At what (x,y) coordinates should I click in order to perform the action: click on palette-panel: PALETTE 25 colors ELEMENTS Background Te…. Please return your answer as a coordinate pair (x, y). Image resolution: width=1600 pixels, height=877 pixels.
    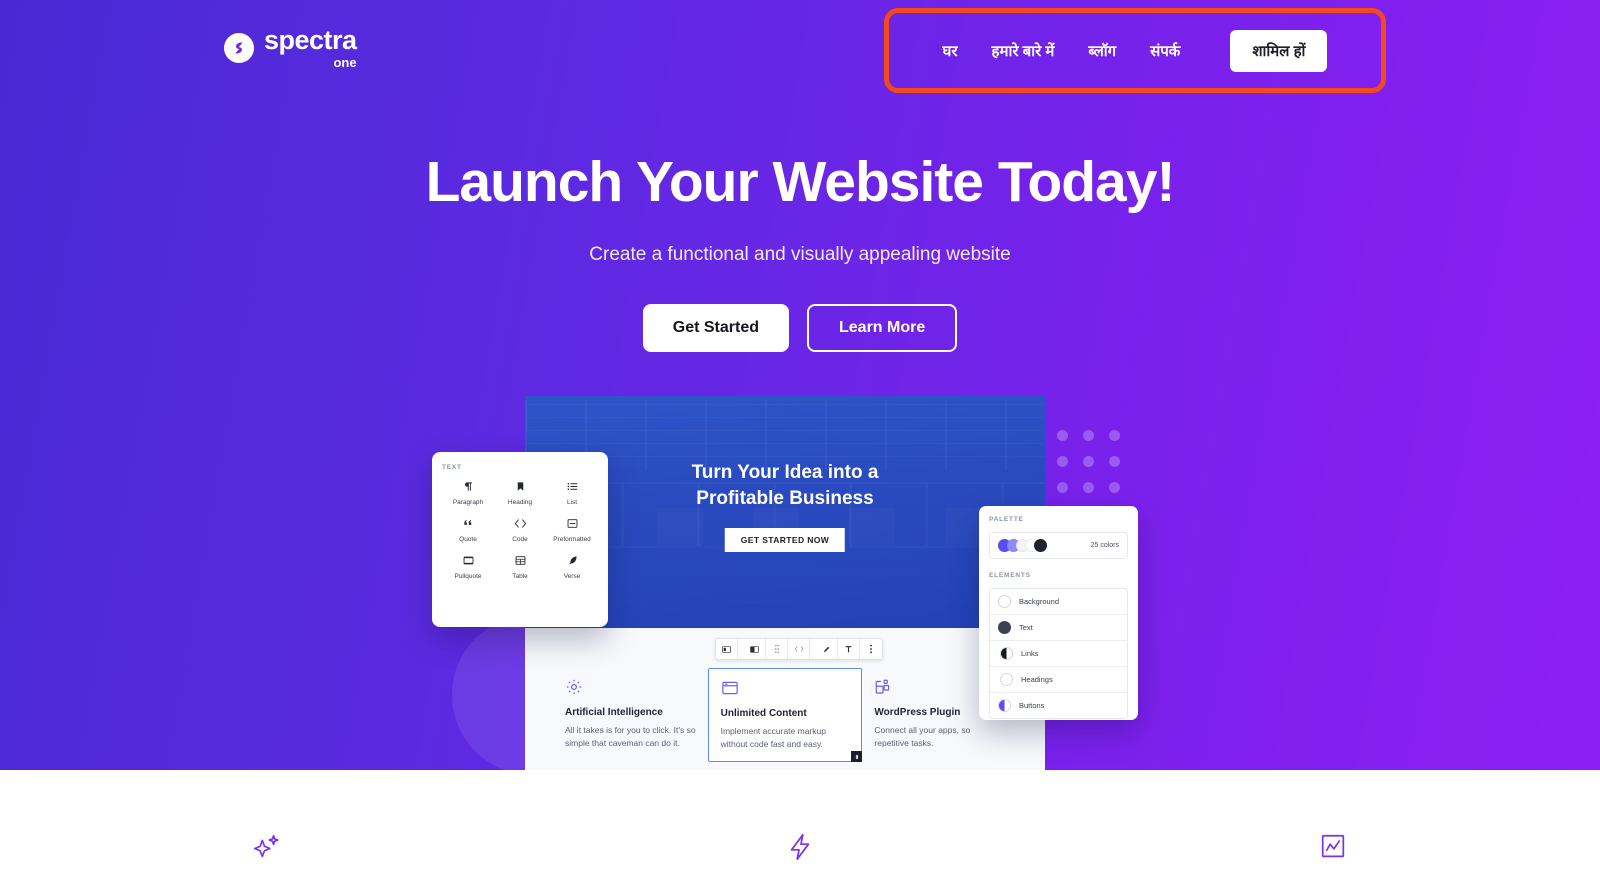
    Looking at the image, I should click on (1058, 613).